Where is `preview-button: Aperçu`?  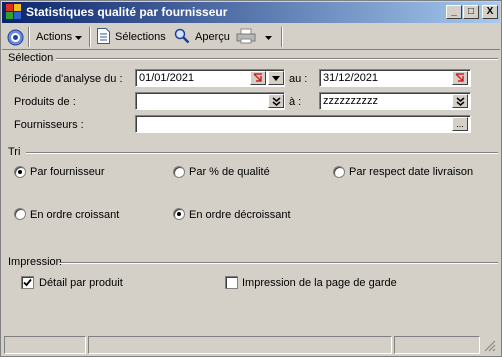 preview-button: Aperçu is located at coordinates (202, 37).